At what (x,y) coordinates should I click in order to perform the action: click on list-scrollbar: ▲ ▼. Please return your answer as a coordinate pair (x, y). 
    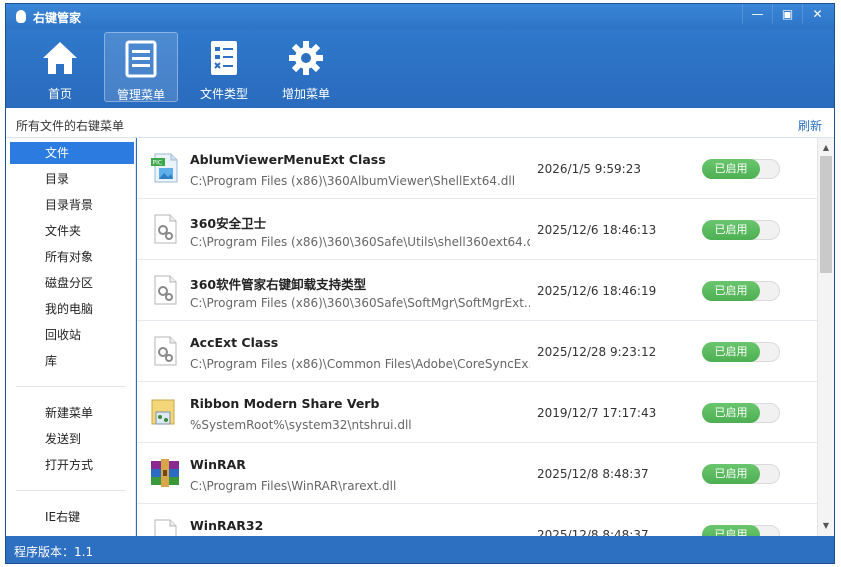
    Looking at the image, I should click on (825, 337).